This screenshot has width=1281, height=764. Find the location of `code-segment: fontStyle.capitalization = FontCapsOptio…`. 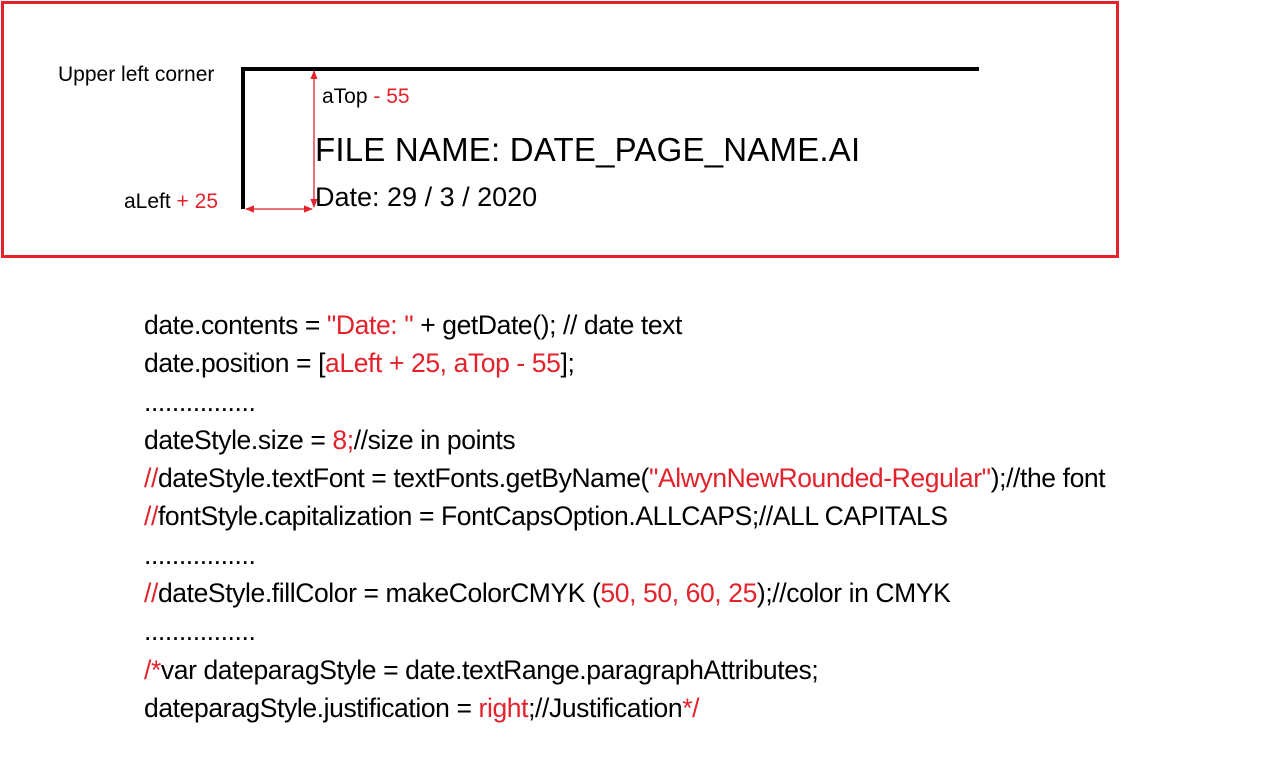

code-segment: fontStyle.capitalization = FontCapsOptio… is located at coordinates (552, 516).